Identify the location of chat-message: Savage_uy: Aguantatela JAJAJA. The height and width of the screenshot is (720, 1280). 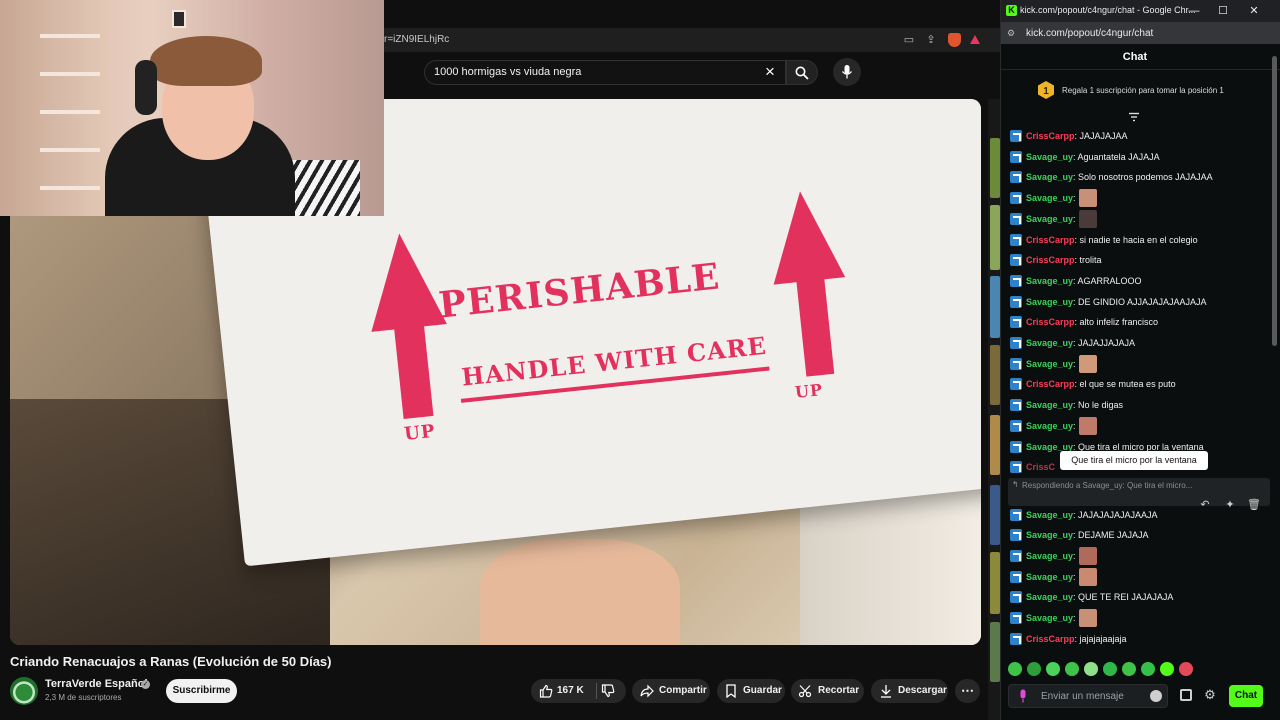
(1135, 157).